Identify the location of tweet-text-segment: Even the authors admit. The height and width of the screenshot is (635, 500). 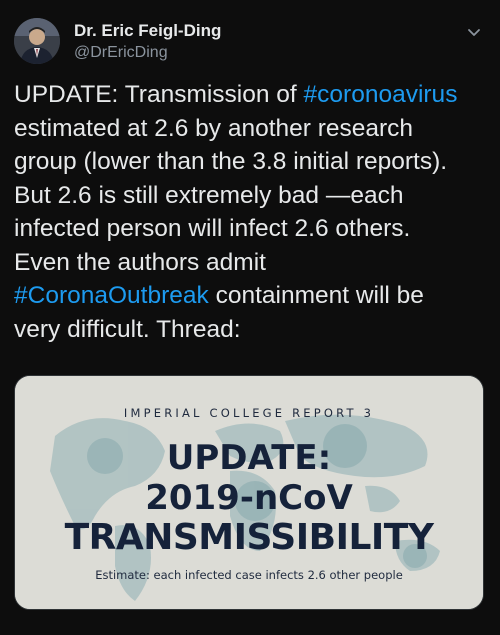
(140, 262).